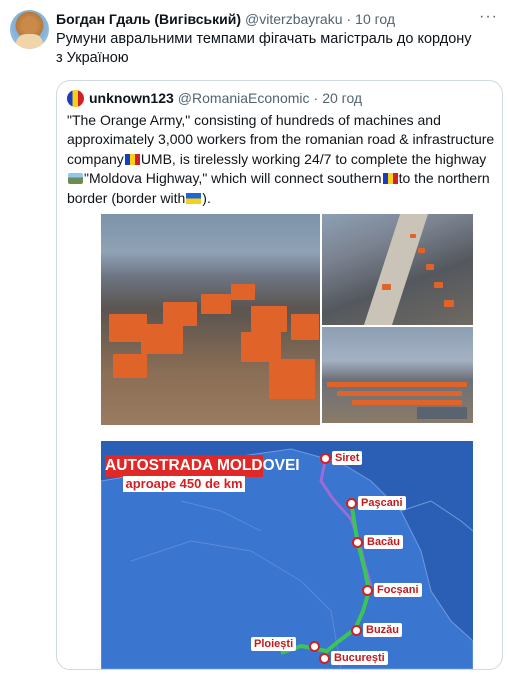  What do you see at coordinates (488, 17) in the screenshot?
I see `more-options-icon: ···` at bounding box center [488, 17].